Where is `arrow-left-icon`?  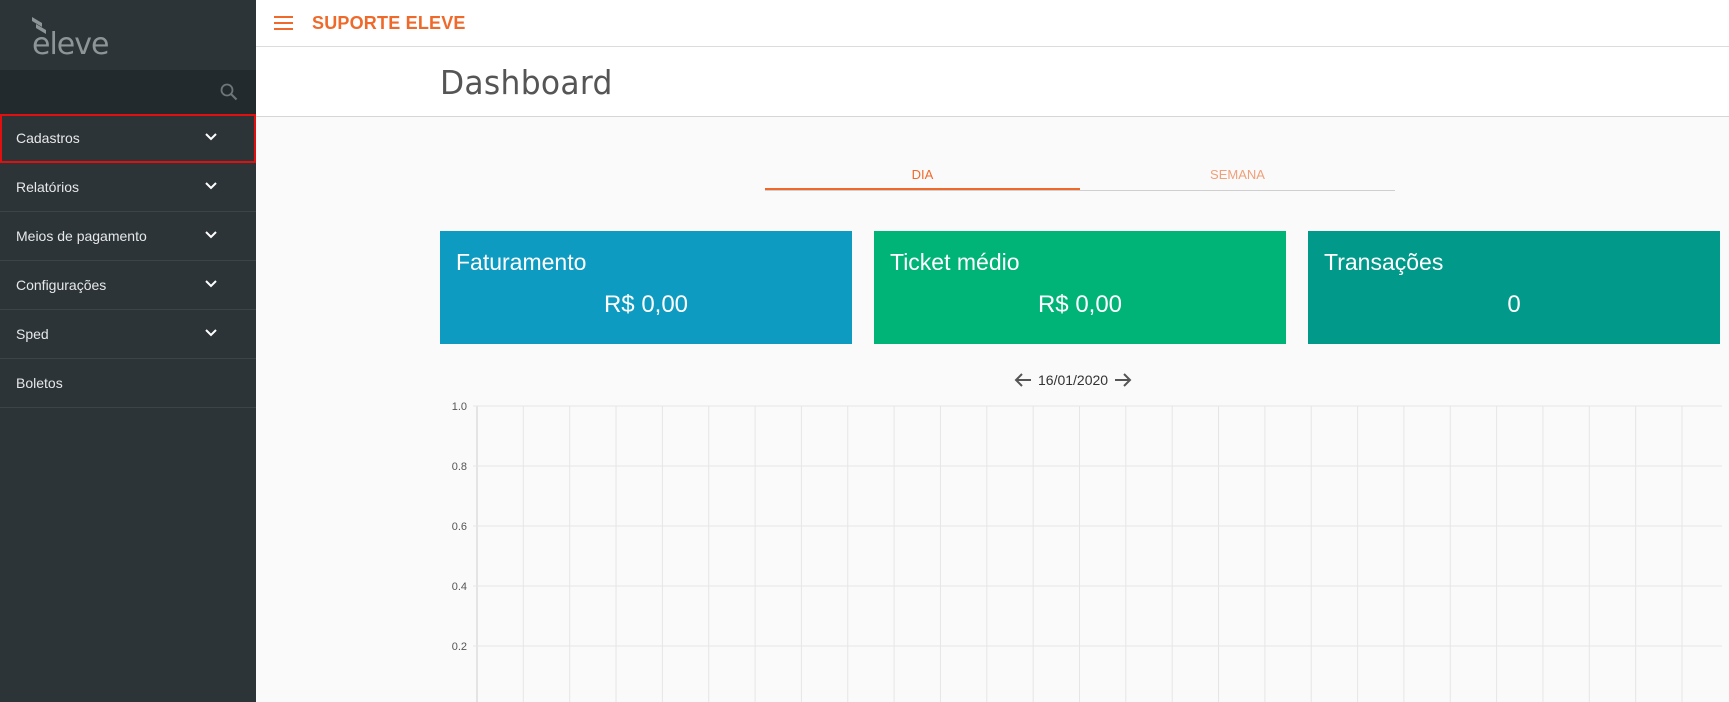 arrow-left-icon is located at coordinates (1023, 380).